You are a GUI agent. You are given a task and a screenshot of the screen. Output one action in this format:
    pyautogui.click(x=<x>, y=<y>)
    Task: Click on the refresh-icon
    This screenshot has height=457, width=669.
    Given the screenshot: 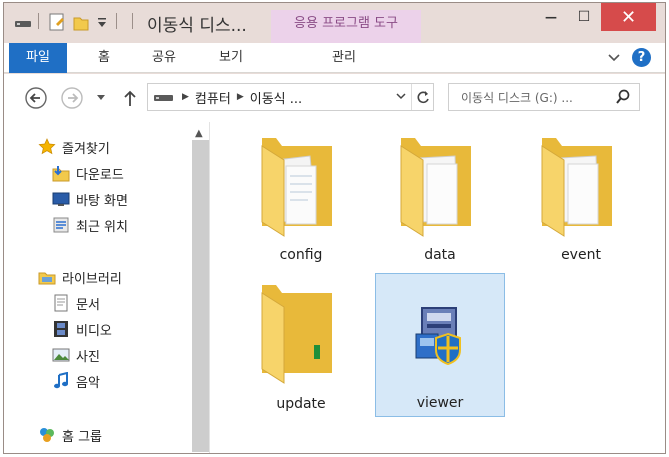 What is the action you would take?
    pyautogui.click(x=423, y=97)
    